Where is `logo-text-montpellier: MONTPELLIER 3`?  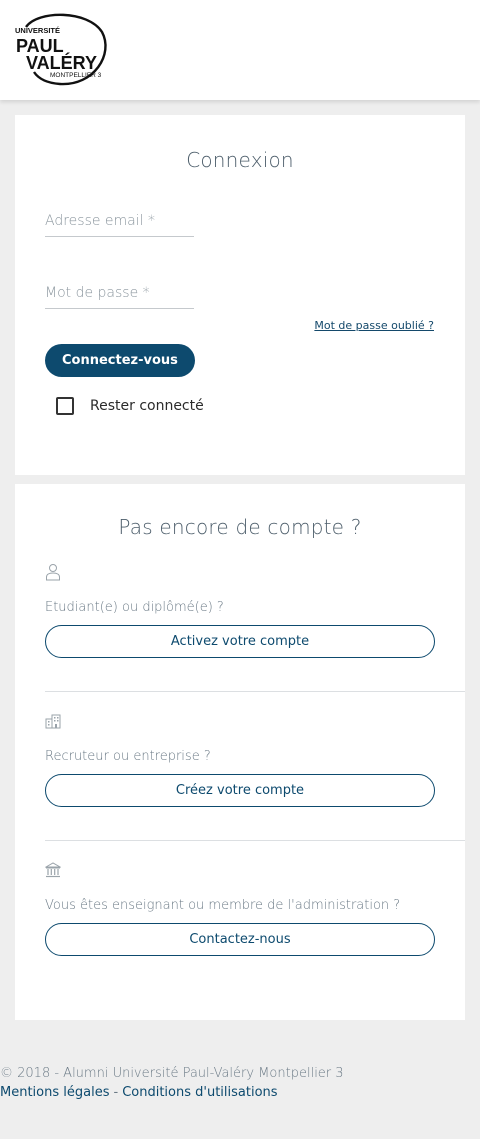 logo-text-montpellier: MONTPELLIER 3 is located at coordinates (76, 75).